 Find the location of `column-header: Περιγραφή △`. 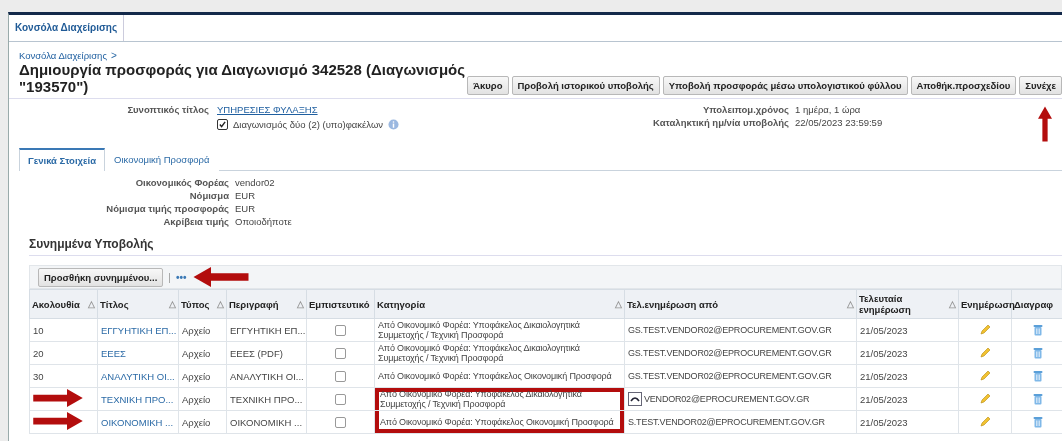

column-header: Περιγραφή △ is located at coordinates (266, 304).